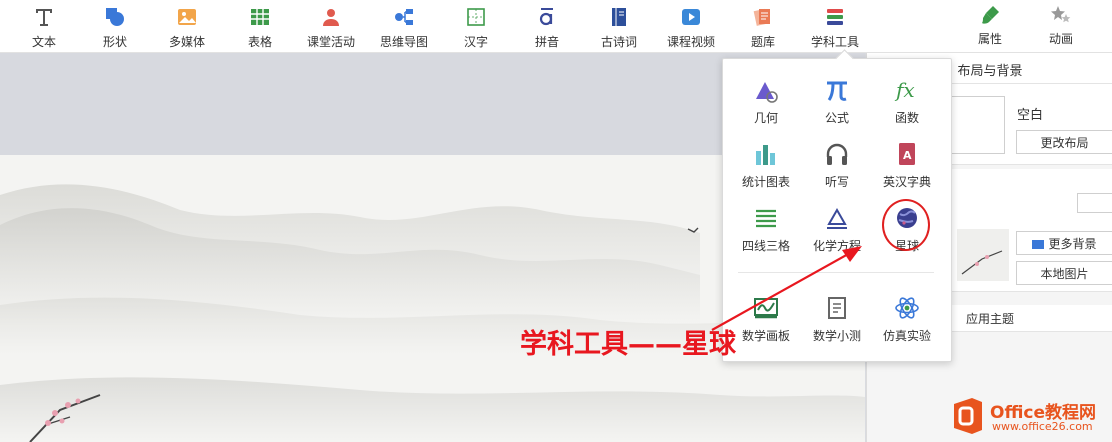  I want to click on annotation-arrow, so click(786, 288).